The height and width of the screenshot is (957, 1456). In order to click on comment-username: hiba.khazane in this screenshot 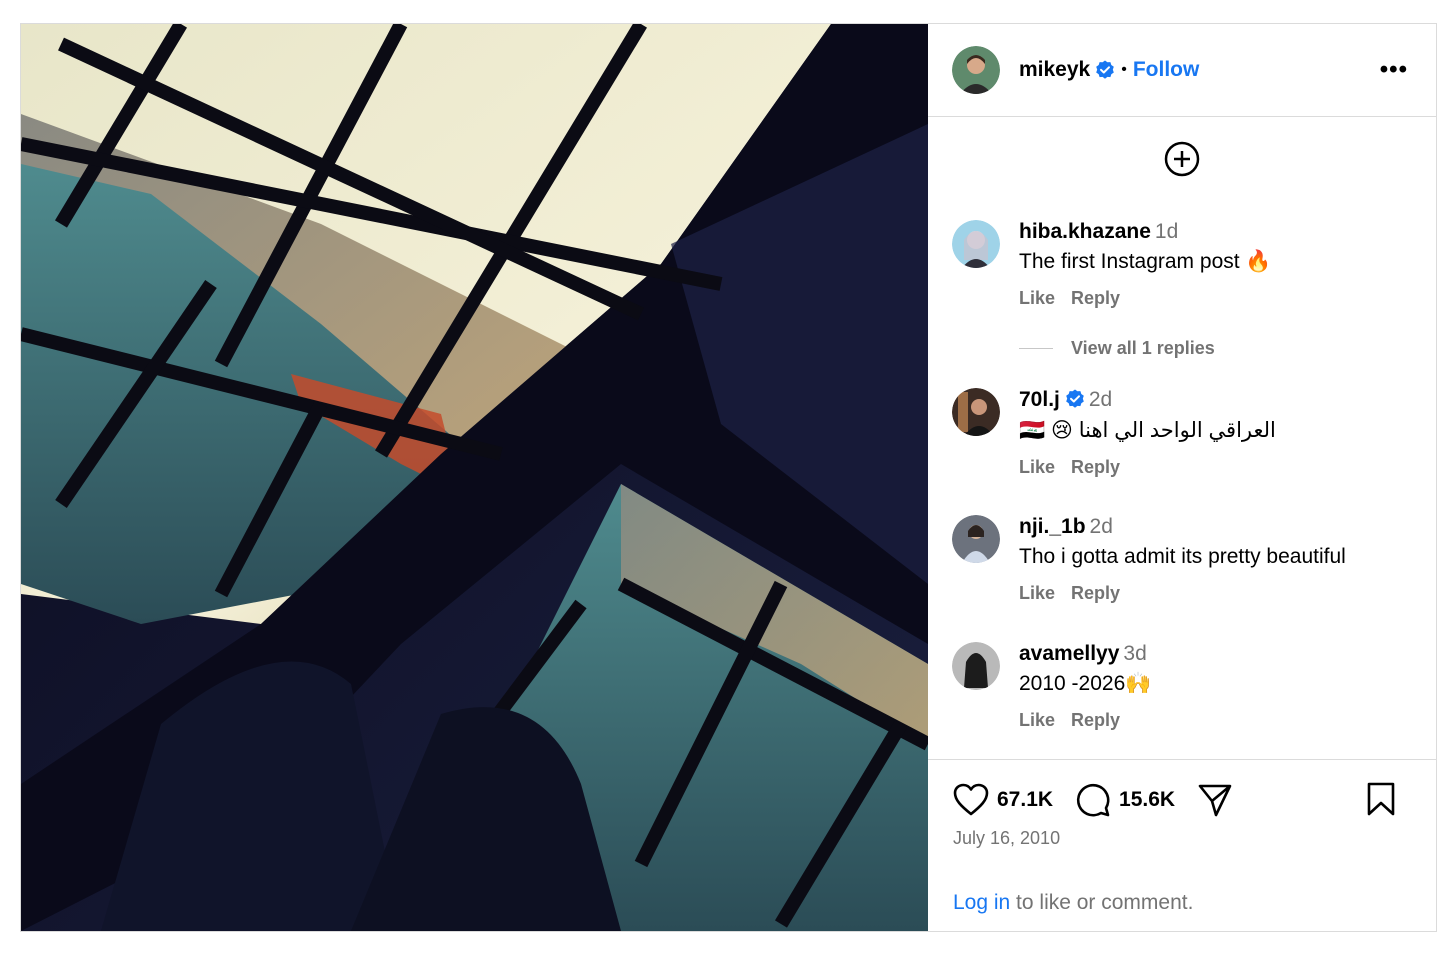, I will do `click(1085, 231)`.